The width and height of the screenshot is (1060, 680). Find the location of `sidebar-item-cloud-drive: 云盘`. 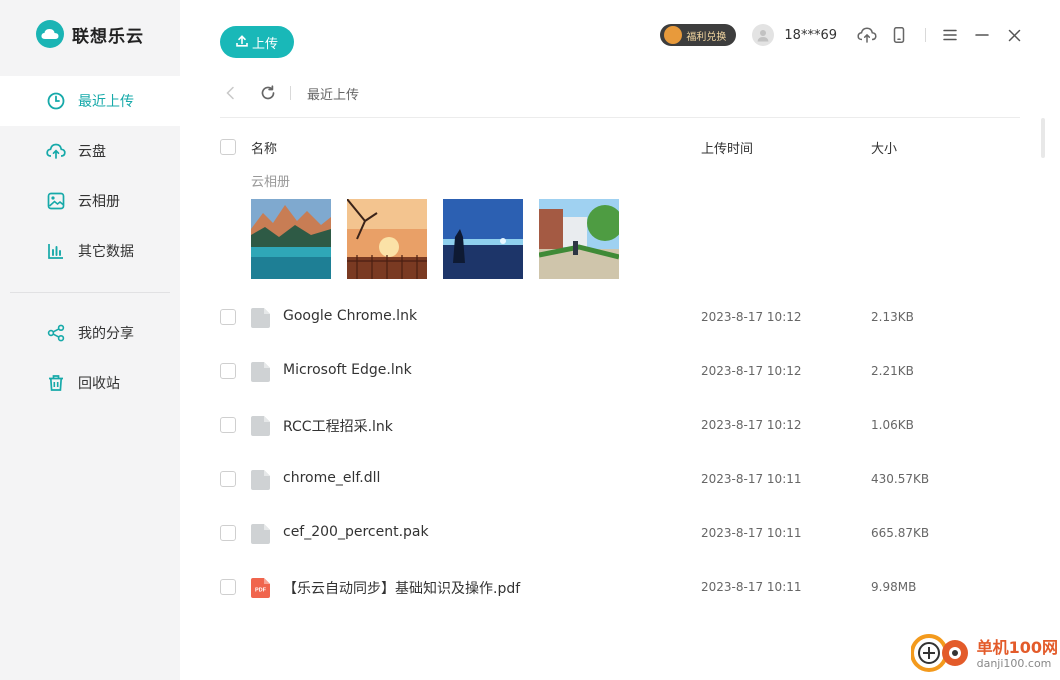

sidebar-item-cloud-drive: 云盘 is located at coordinates (90, 151).